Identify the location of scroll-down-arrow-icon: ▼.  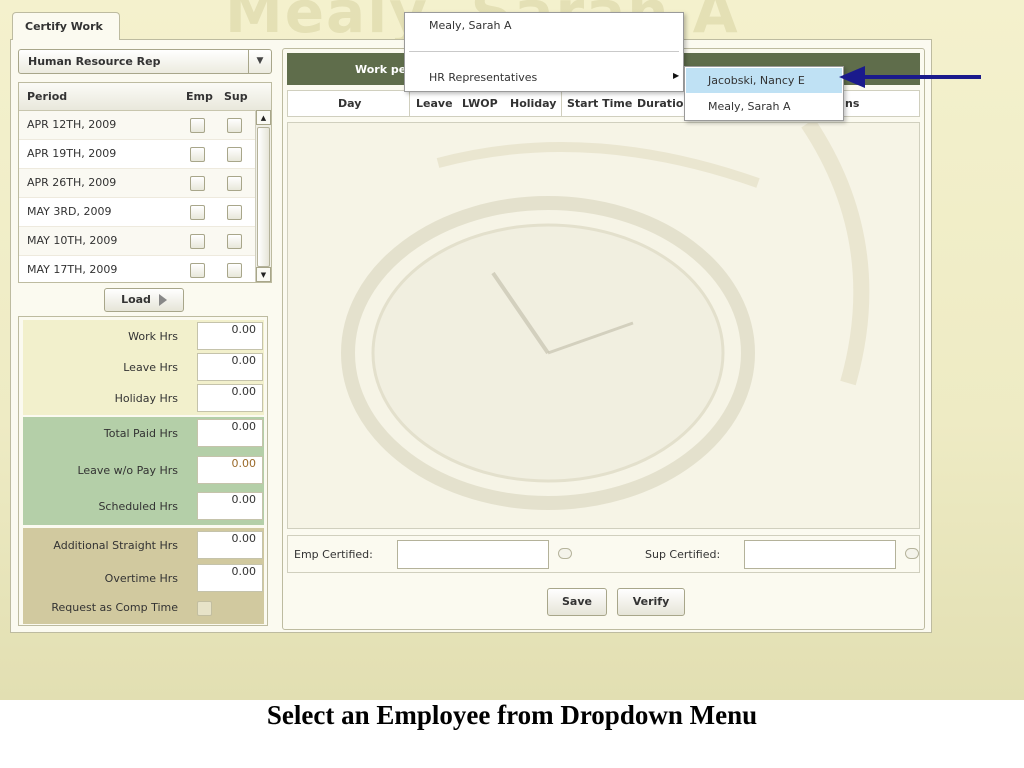
(263, 274).